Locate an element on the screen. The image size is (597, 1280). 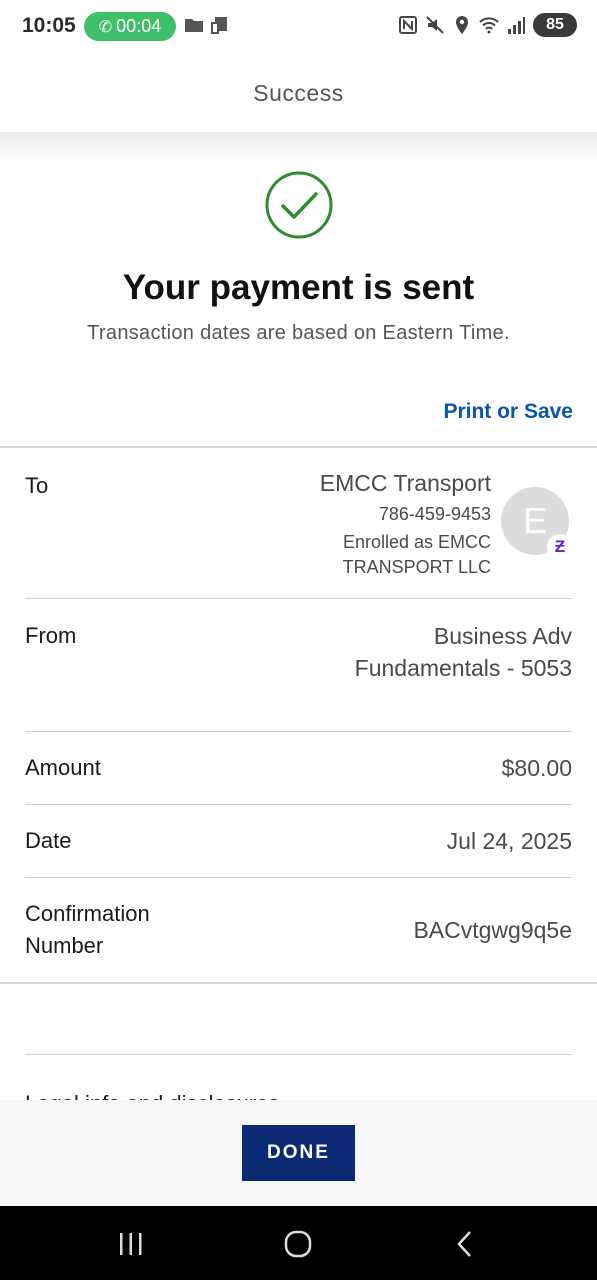
wifi-icon is located at coordinates (489, 25).